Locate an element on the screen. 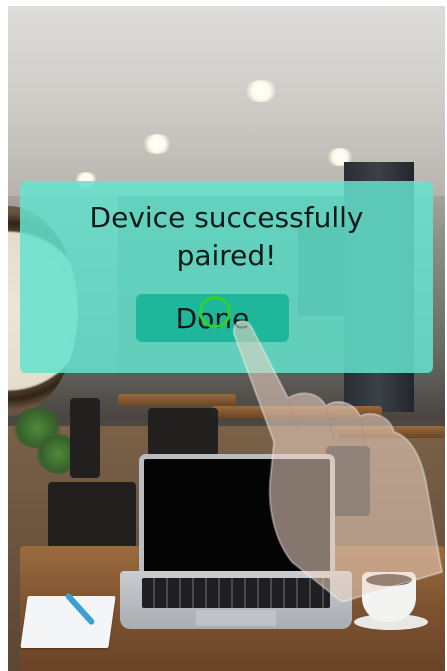 This screenshot has height=671, width=447. tap-ring-icon is located at coordinates (215, 312).